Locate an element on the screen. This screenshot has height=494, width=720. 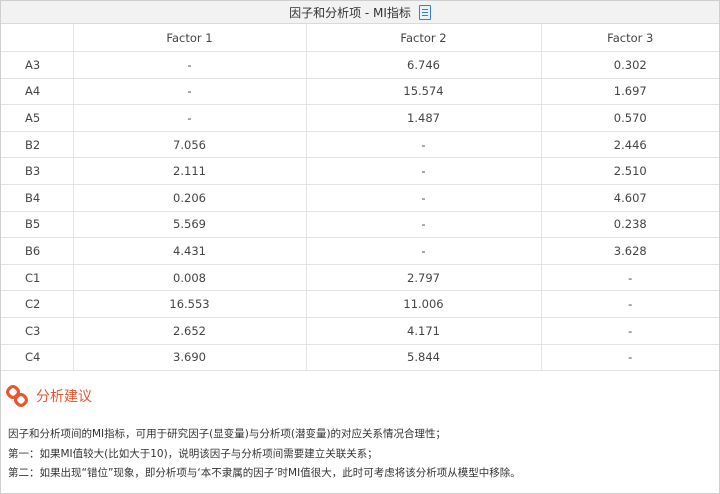
row-label: B3 is located at coordinates (37, 171).